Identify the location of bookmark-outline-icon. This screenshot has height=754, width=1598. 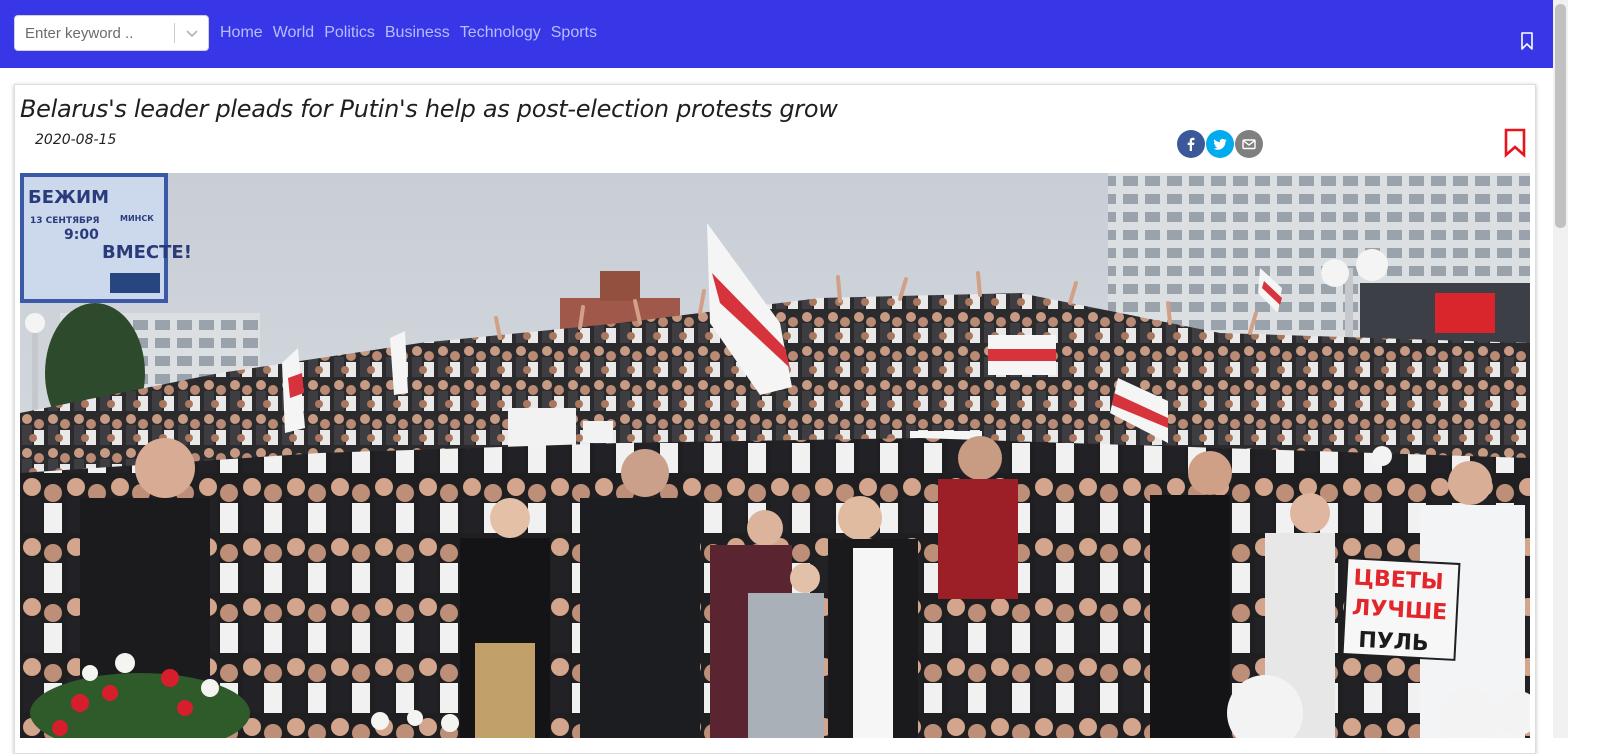
(1527, 41).